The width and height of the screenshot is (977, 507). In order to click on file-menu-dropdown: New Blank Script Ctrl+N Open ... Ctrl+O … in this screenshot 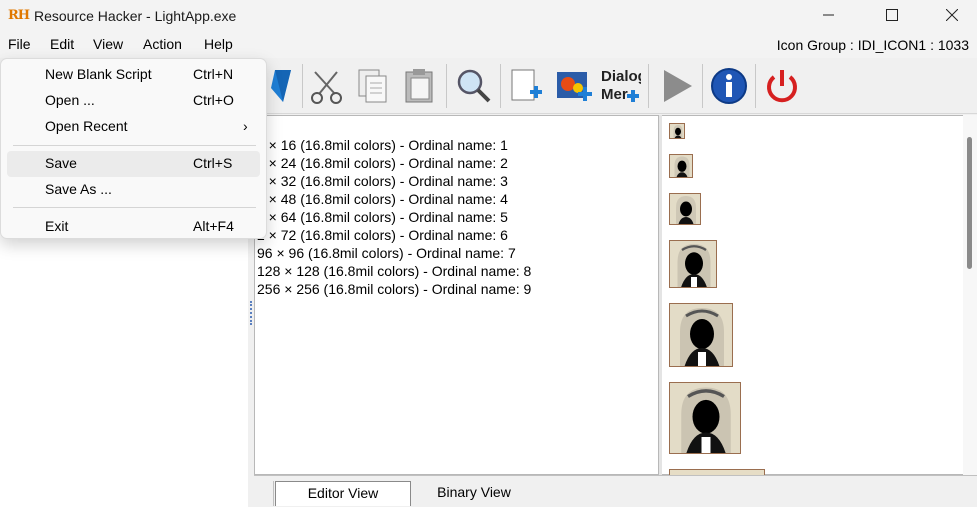, I will do `click(133, 148)`.